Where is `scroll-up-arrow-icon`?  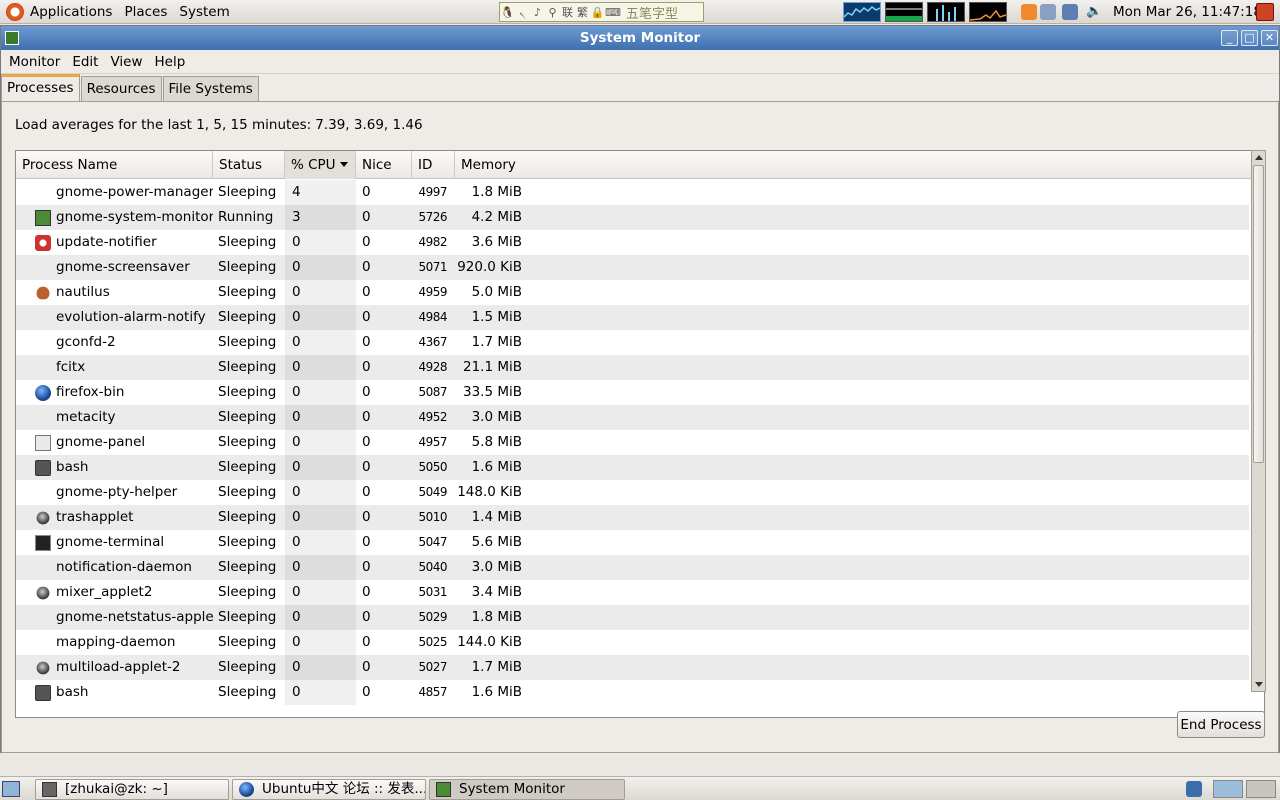 scroll-up-arrow-icon is located at coordinates (1259, 157).